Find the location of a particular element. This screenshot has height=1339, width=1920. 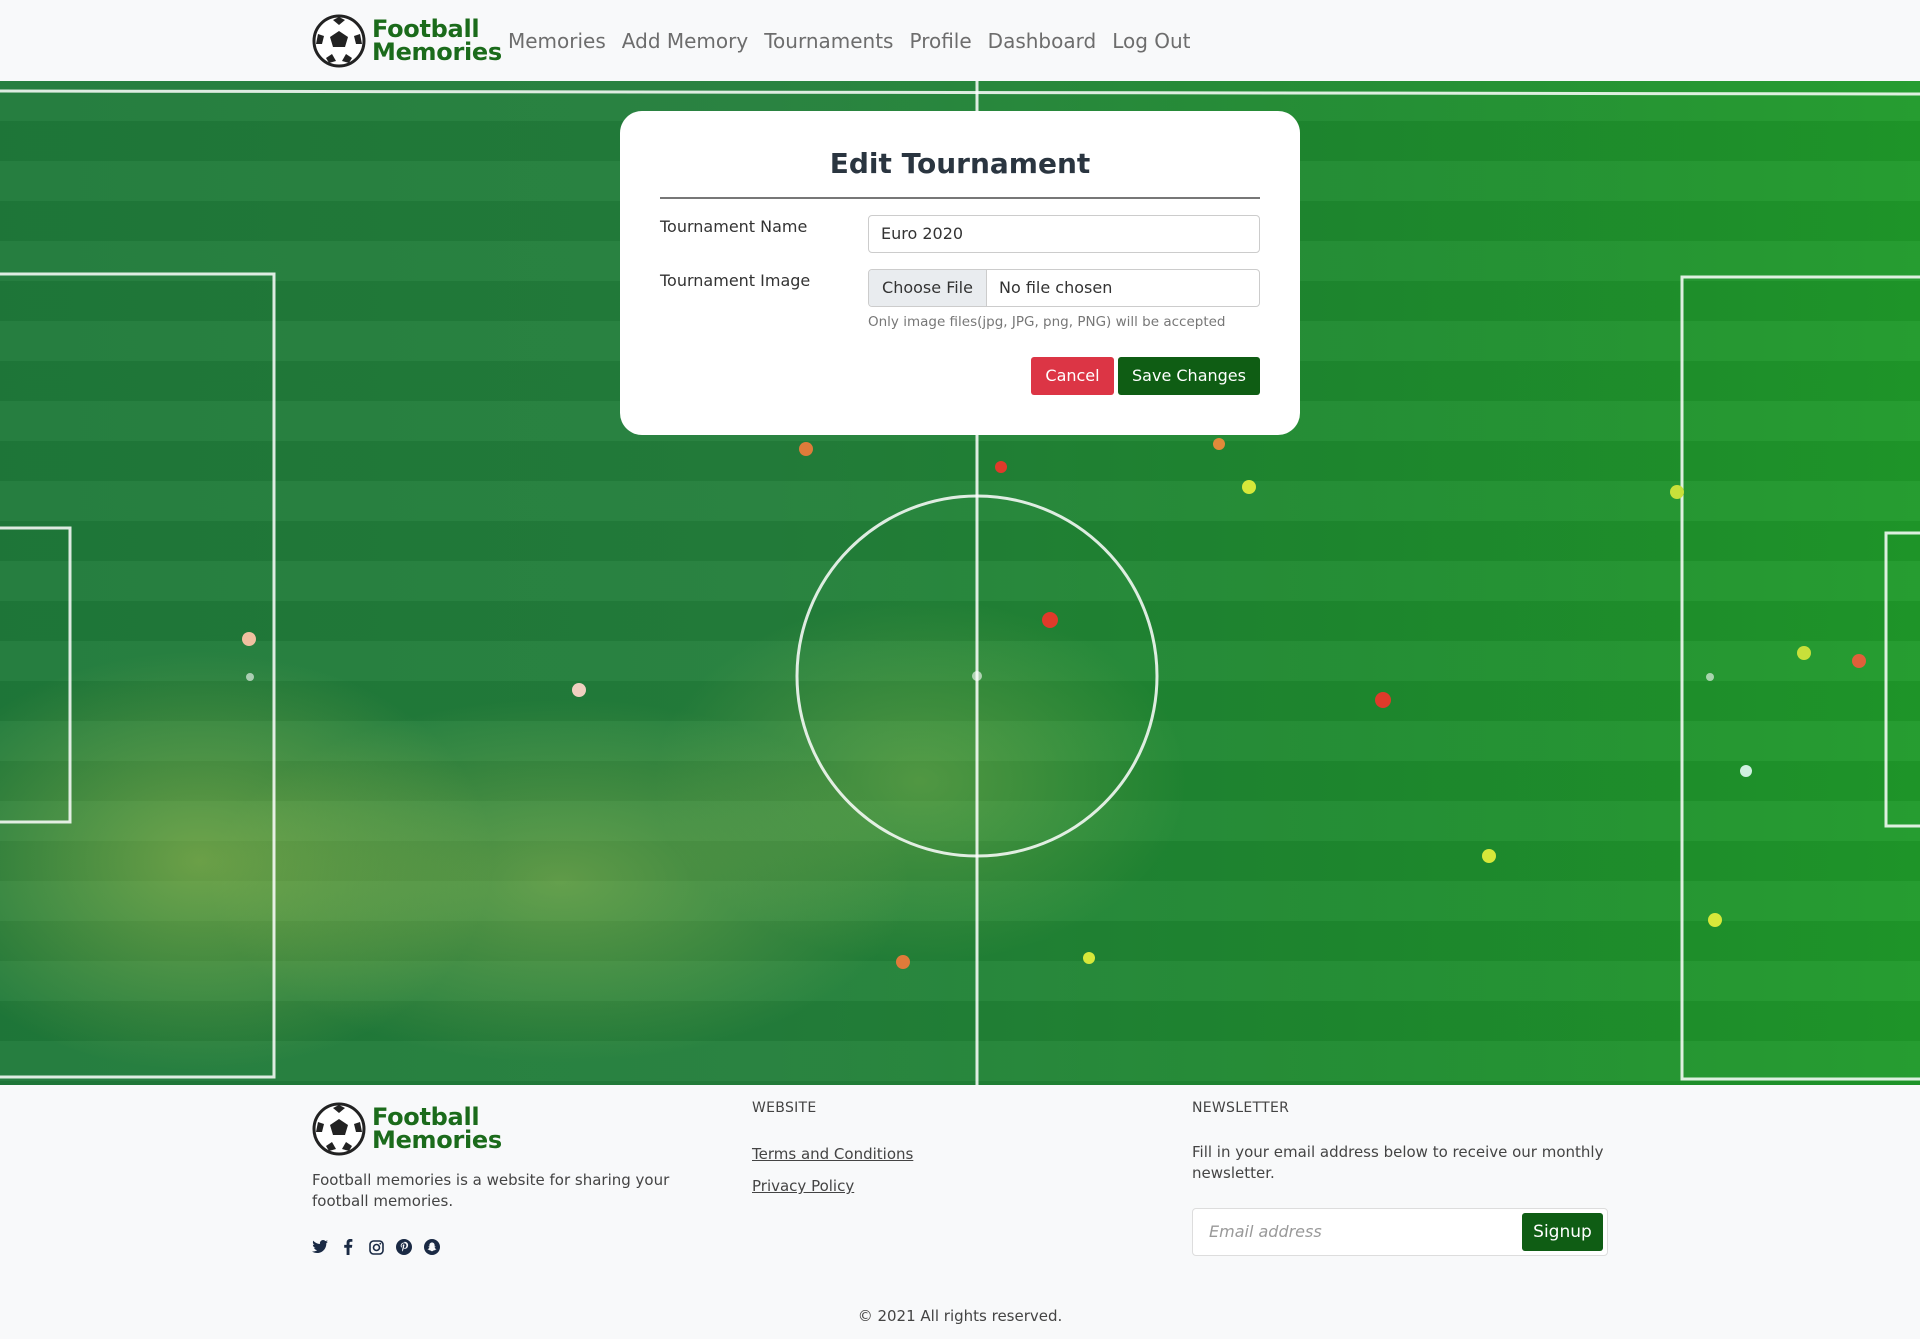

file-status: No file chosen is located at coordinates (1056, 287).